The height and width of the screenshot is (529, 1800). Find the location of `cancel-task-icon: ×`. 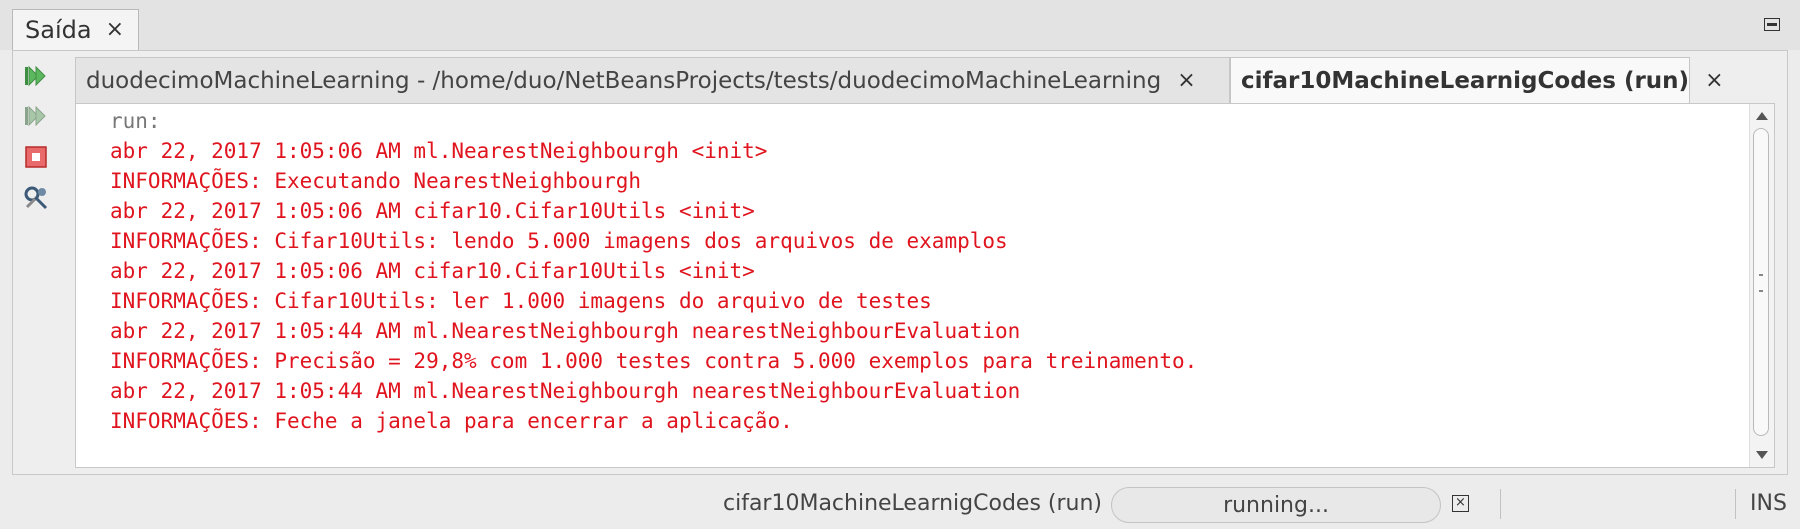

cancel-task-icon: × is located at coordinates (1460, 503).